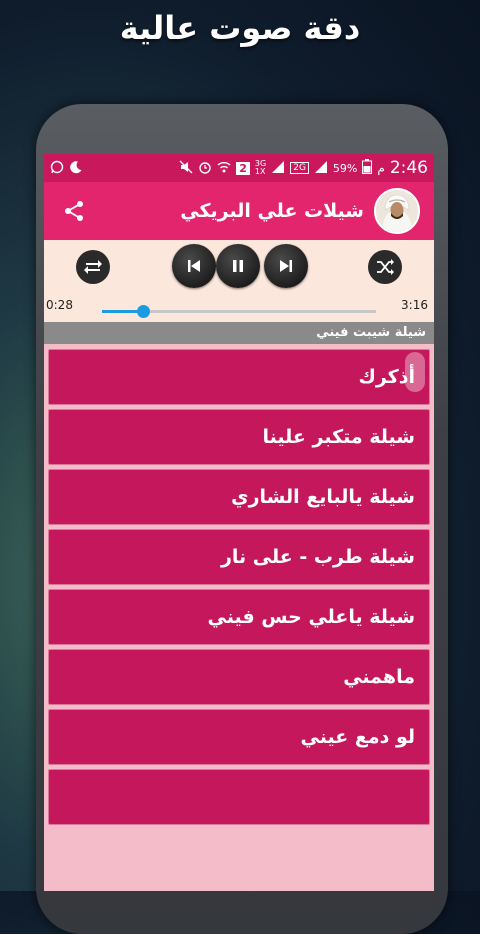 This screenshot has width=480, height=934. I want to click on seek-bar, so click(239, 311).